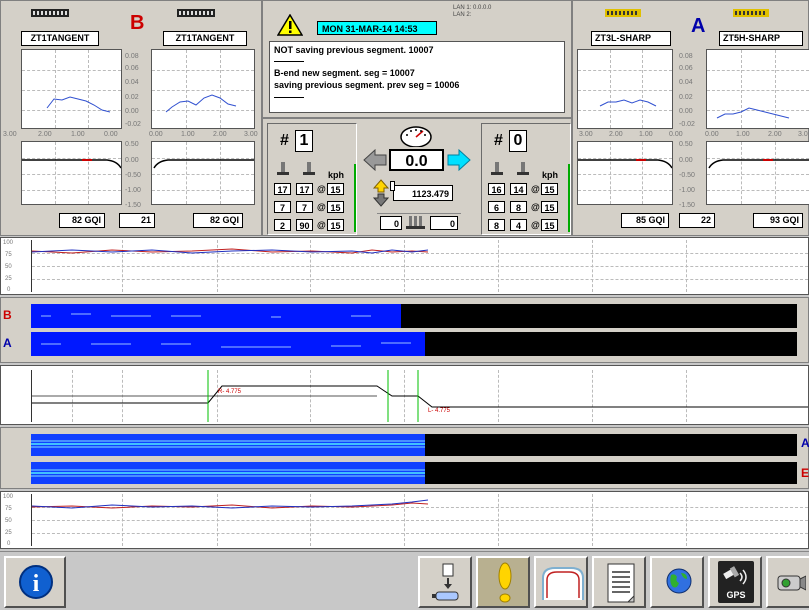  I want to click on hash-label: #, so click(284, 140).